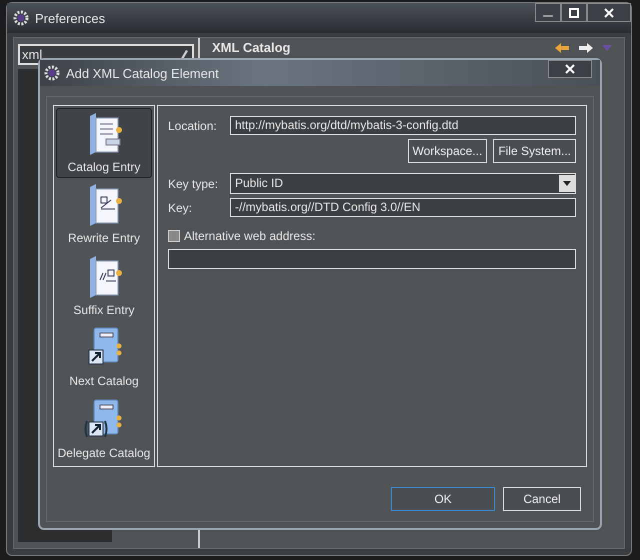  What do you see at coordinates (104, 286) in the screenshot?
I see `element-type-item: Suffix Entry` at bounding box center [104, 286].